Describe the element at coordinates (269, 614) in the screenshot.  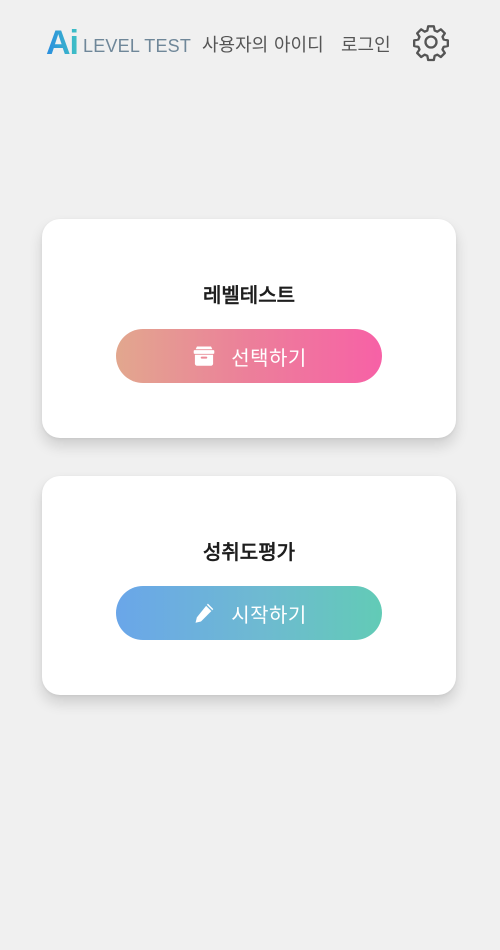
I see `start-button-label: 시작하기` at that location.